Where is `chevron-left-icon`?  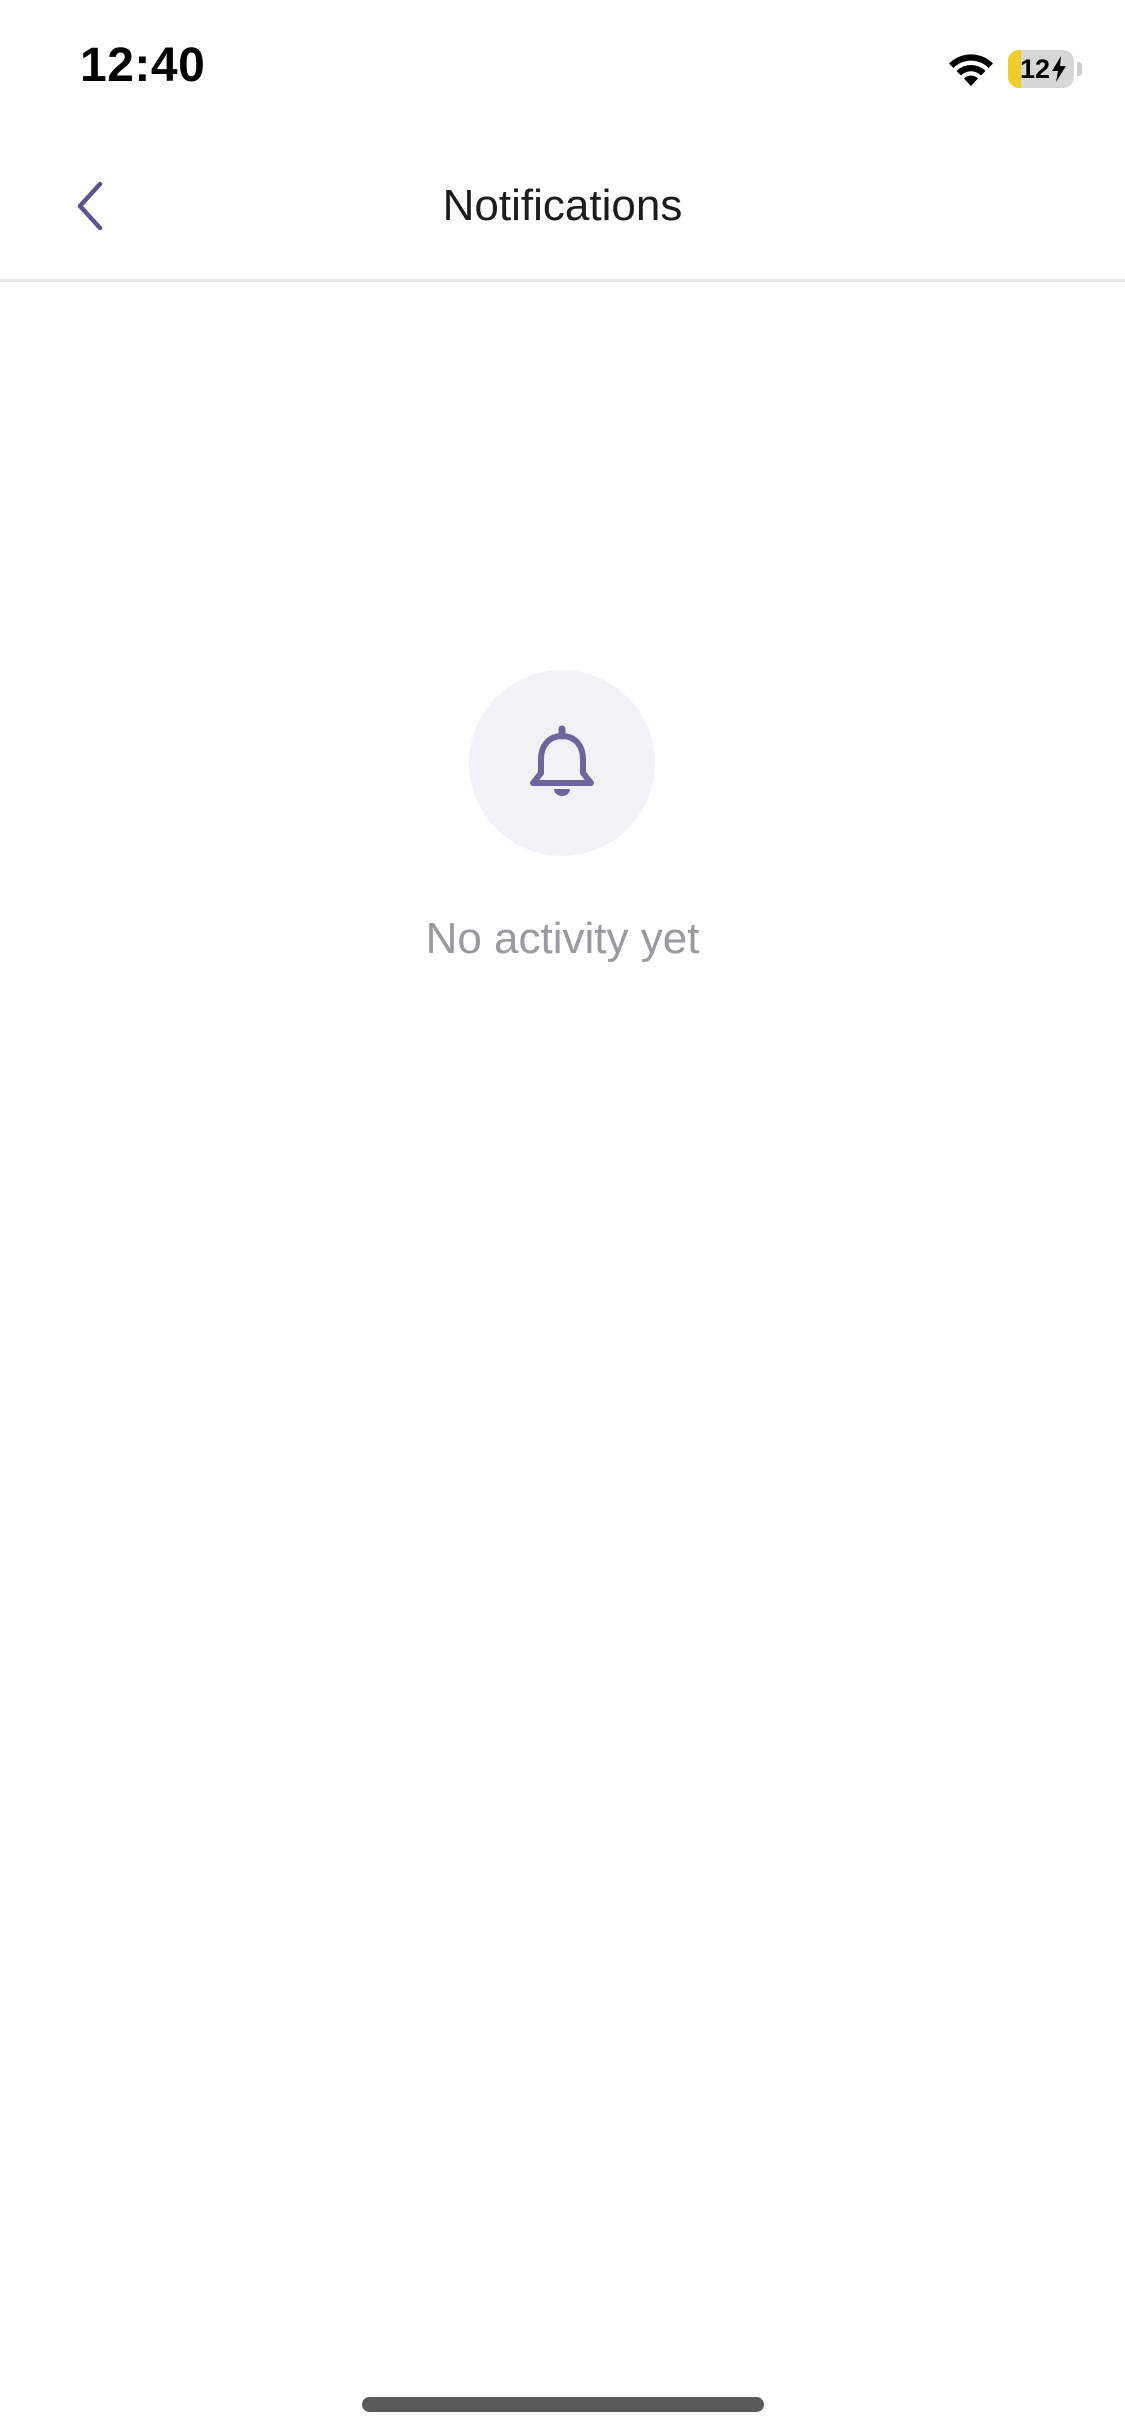
chevron-left-icon is located at coordinates (90, 206).